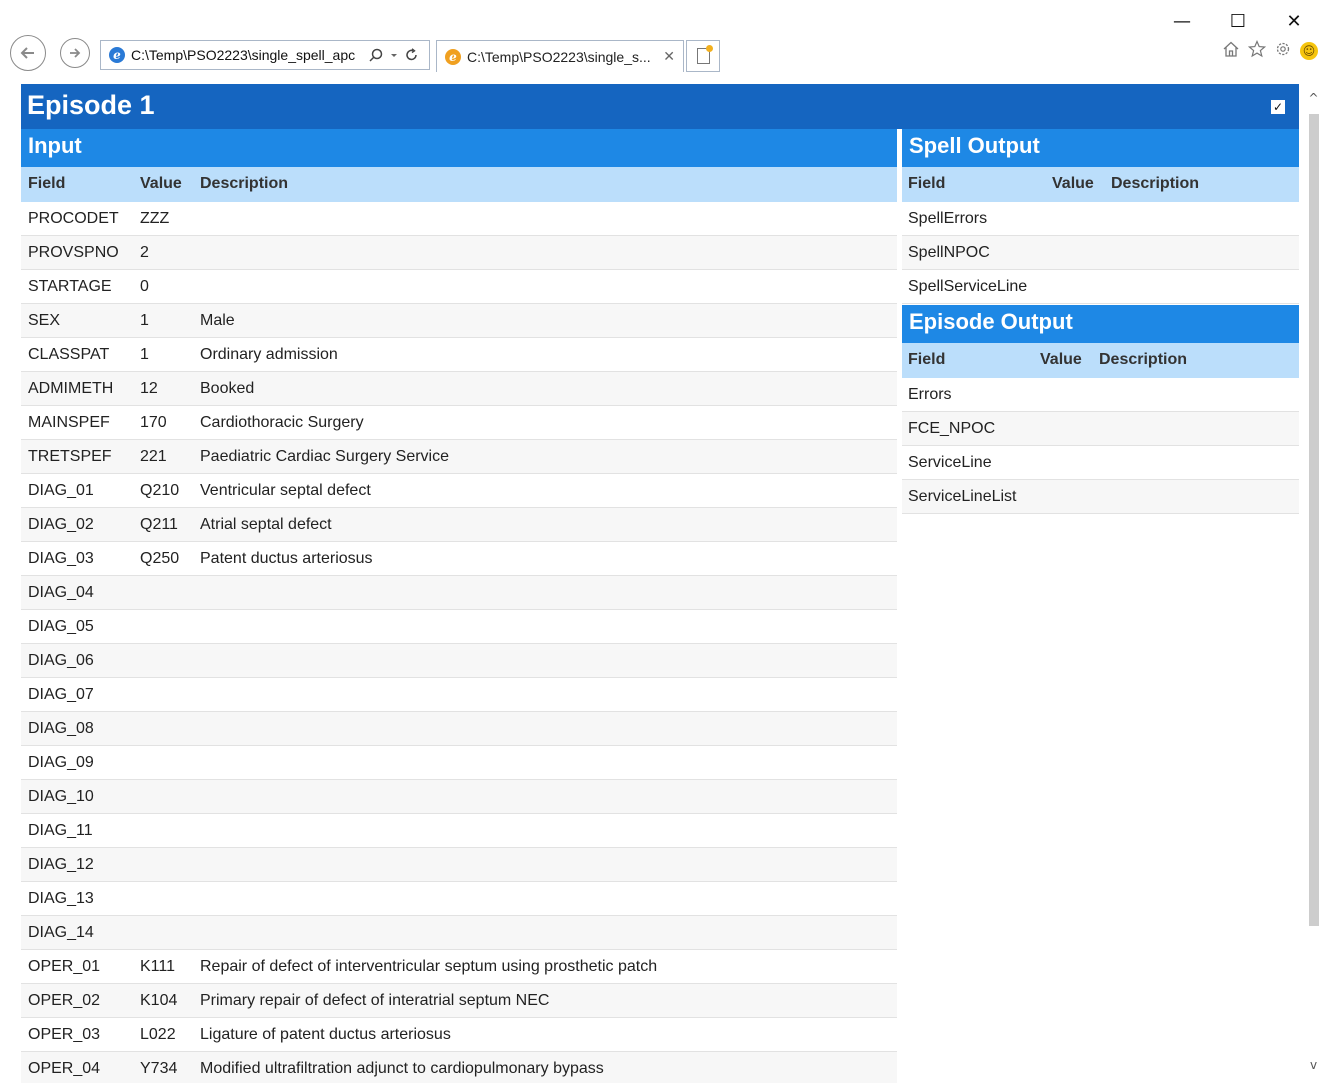 The image size is (1322, 1083). I want to click on table-row: DIAG_04, so click(459, 593).